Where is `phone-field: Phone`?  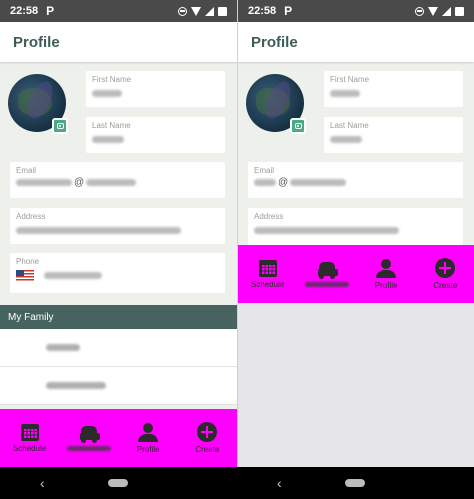 phone-field: Phone is located at coordinates (117, 273).